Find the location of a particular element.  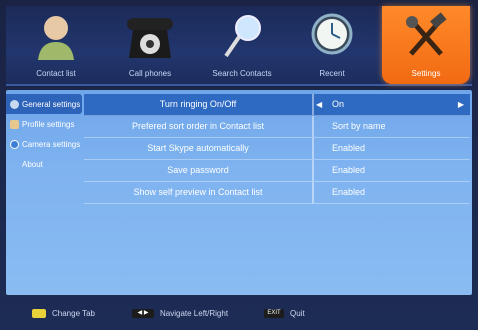

tab-search-contacts: Search Contacts is located at coordinates (242, 45).